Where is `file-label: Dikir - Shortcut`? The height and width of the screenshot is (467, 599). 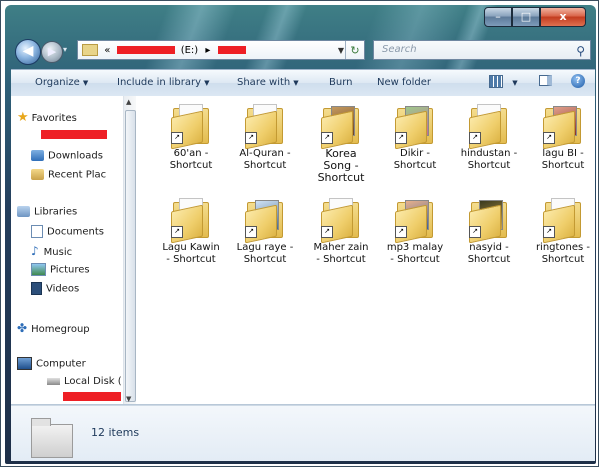 file-label: Dikir - Shortcut is located at coordinates (415, 159).